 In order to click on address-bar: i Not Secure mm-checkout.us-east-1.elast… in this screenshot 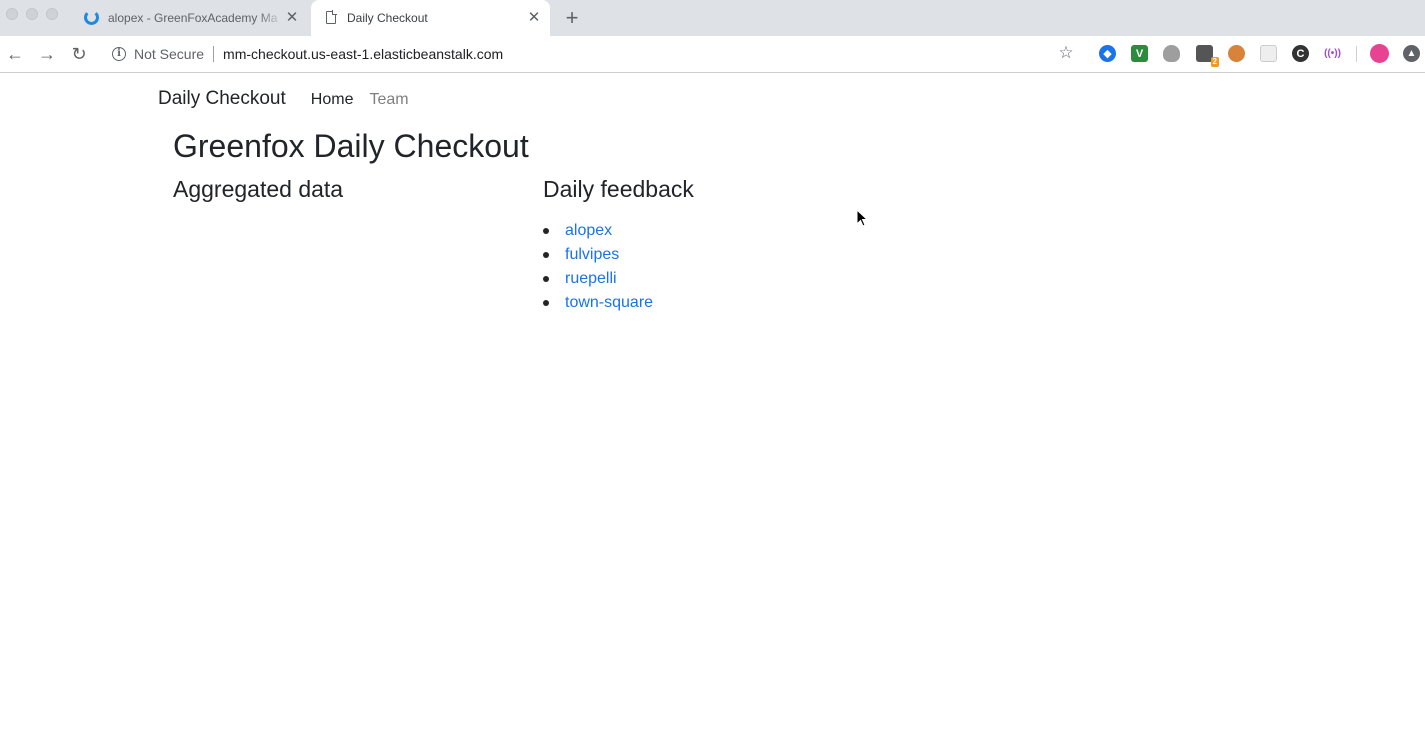, I will do `click(596, 54)`.